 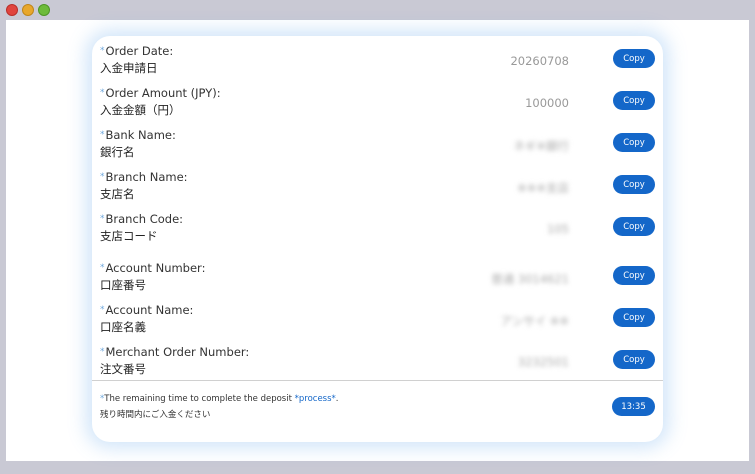 What do you see at coordinates (149, 310) in the screenshot?
I see `account-name-label: Account Name:` at bounding box center [149, 310].